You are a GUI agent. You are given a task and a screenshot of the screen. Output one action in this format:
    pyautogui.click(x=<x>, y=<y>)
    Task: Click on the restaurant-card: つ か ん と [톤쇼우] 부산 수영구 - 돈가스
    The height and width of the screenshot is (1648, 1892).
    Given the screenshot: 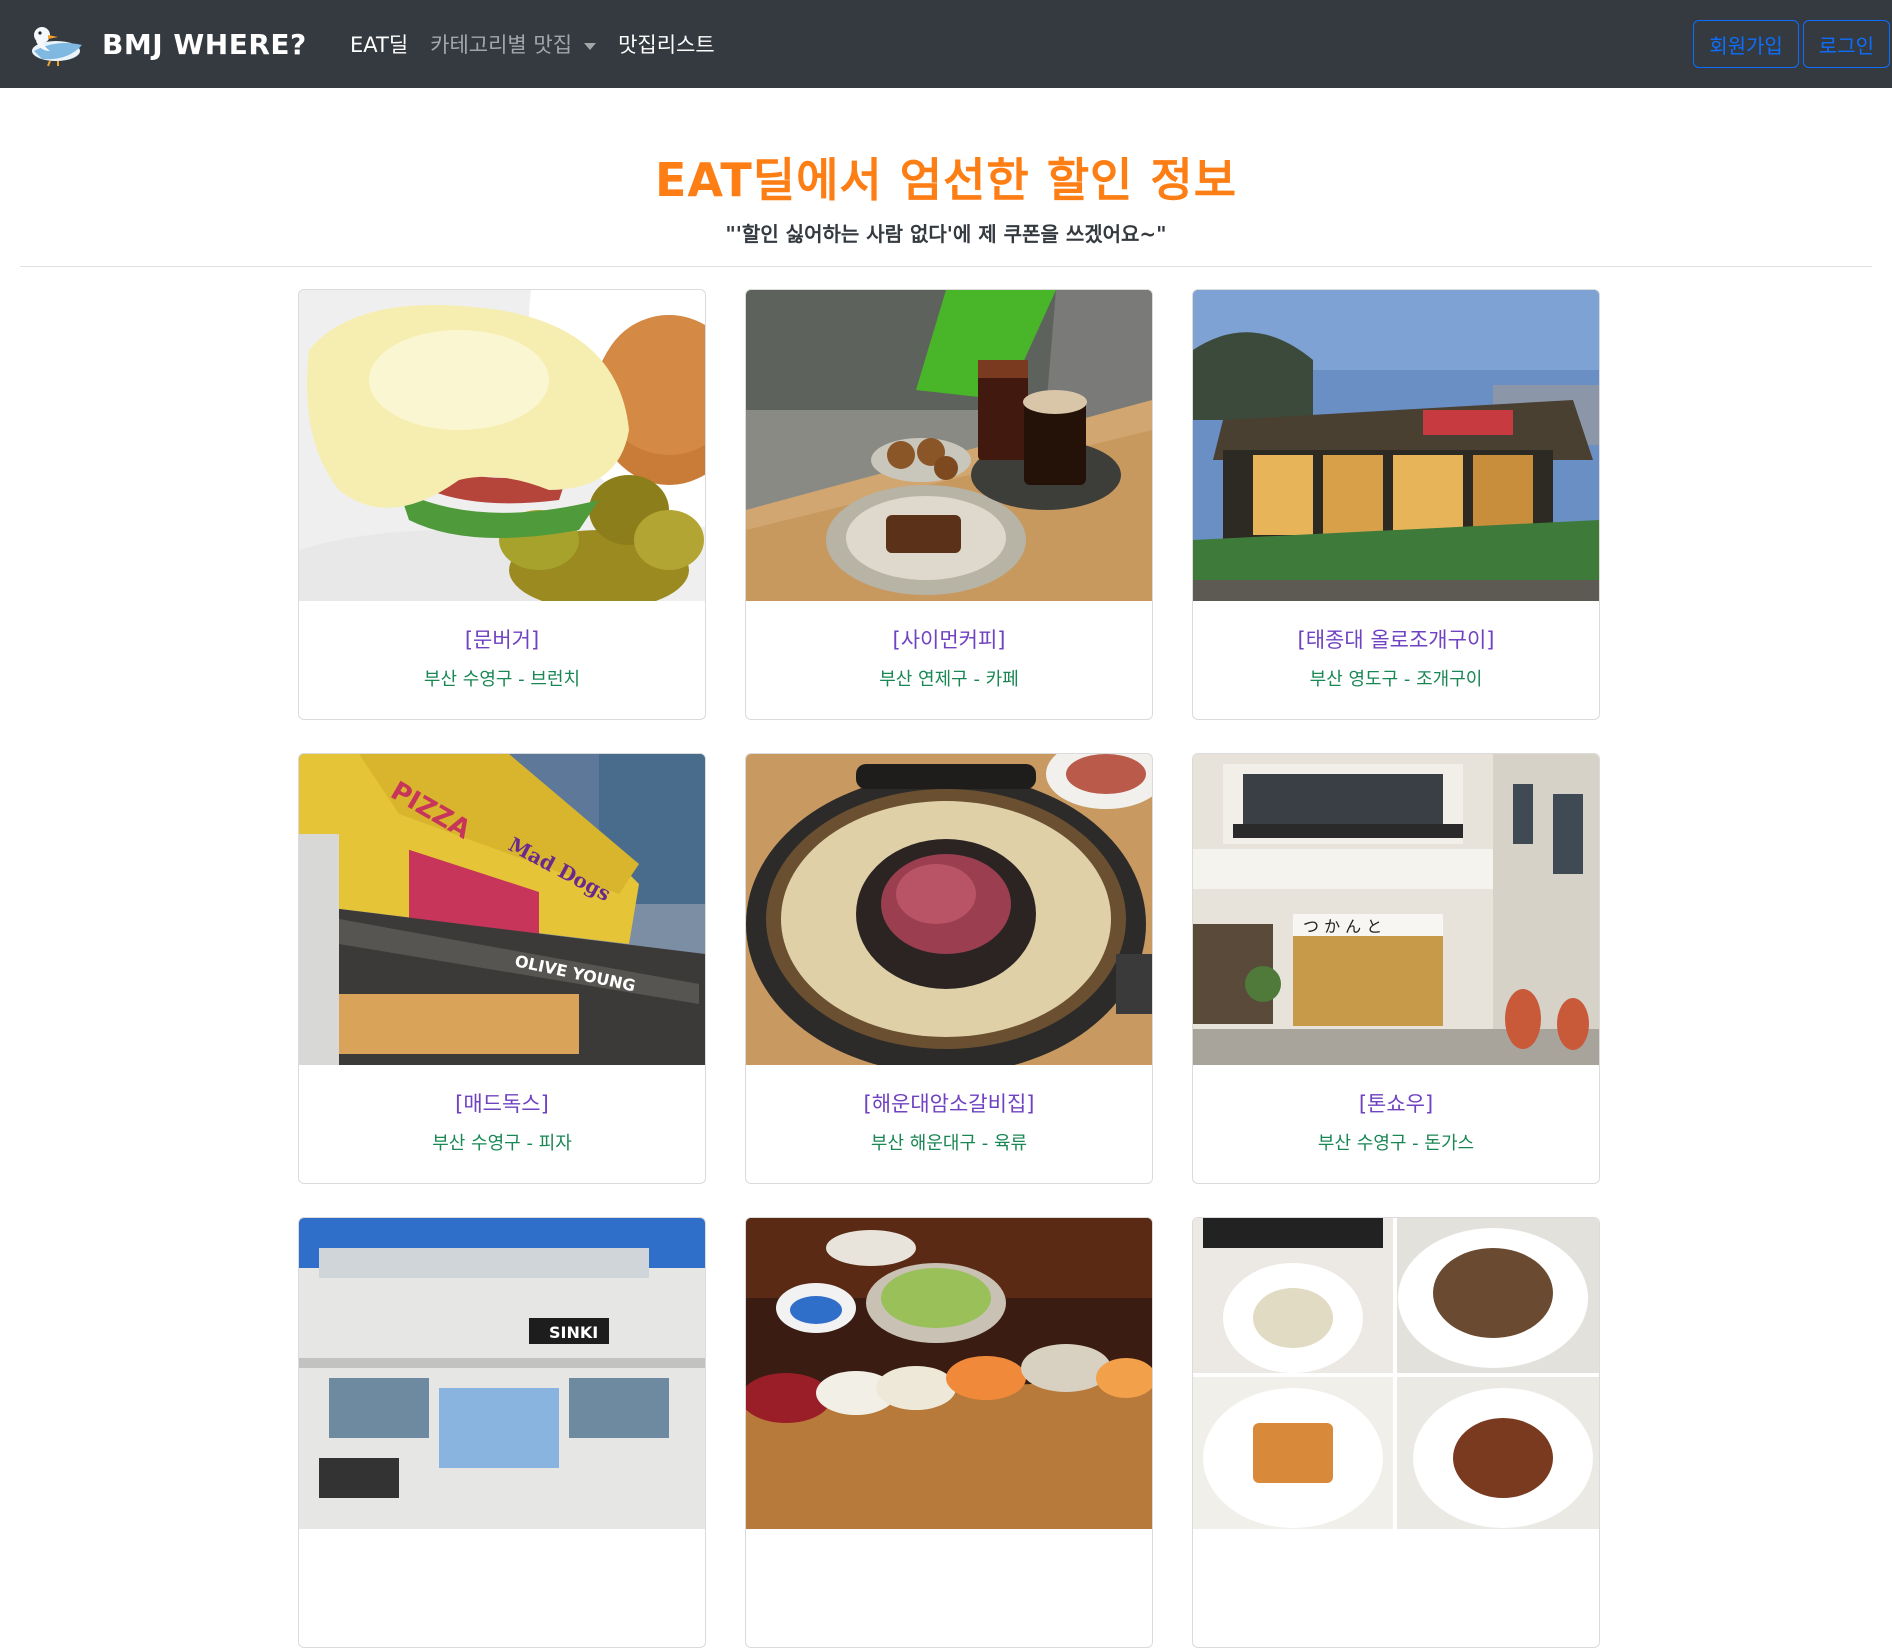 What is the action you would take?
    pyautogui.click(x=1396, y=968)
    